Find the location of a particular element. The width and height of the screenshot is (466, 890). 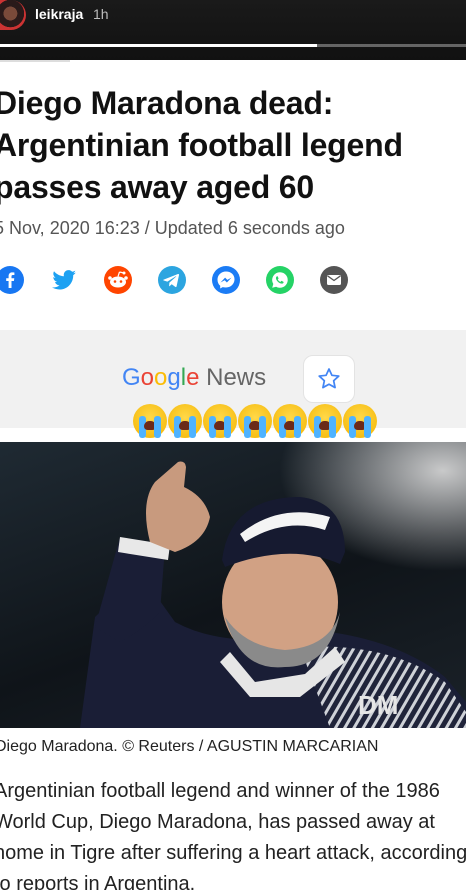

follow-button is located at coordinates (329, 379).